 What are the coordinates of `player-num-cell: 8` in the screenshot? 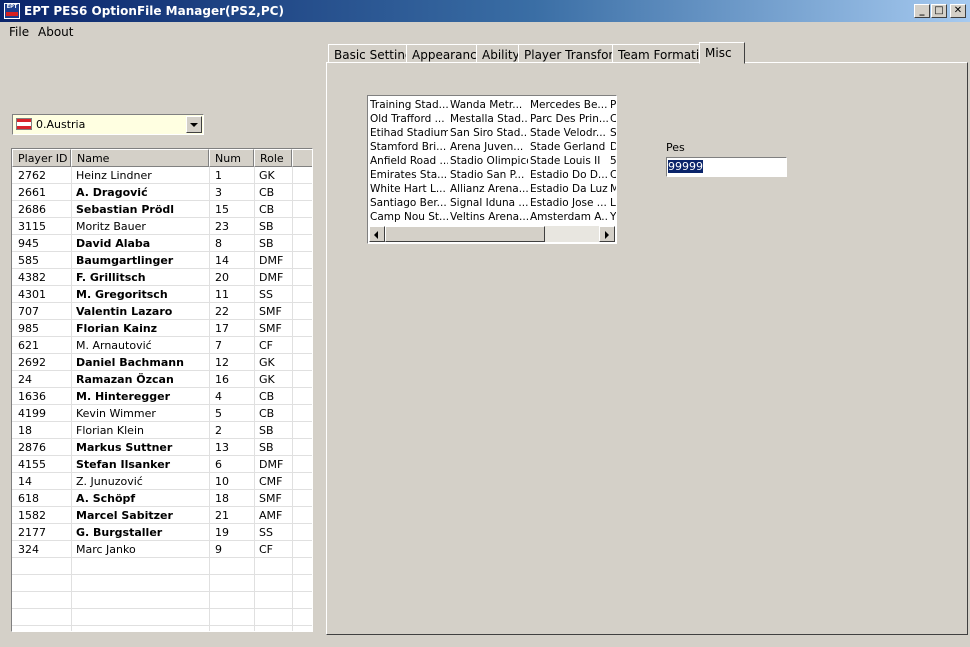 It's located at (218, 243).